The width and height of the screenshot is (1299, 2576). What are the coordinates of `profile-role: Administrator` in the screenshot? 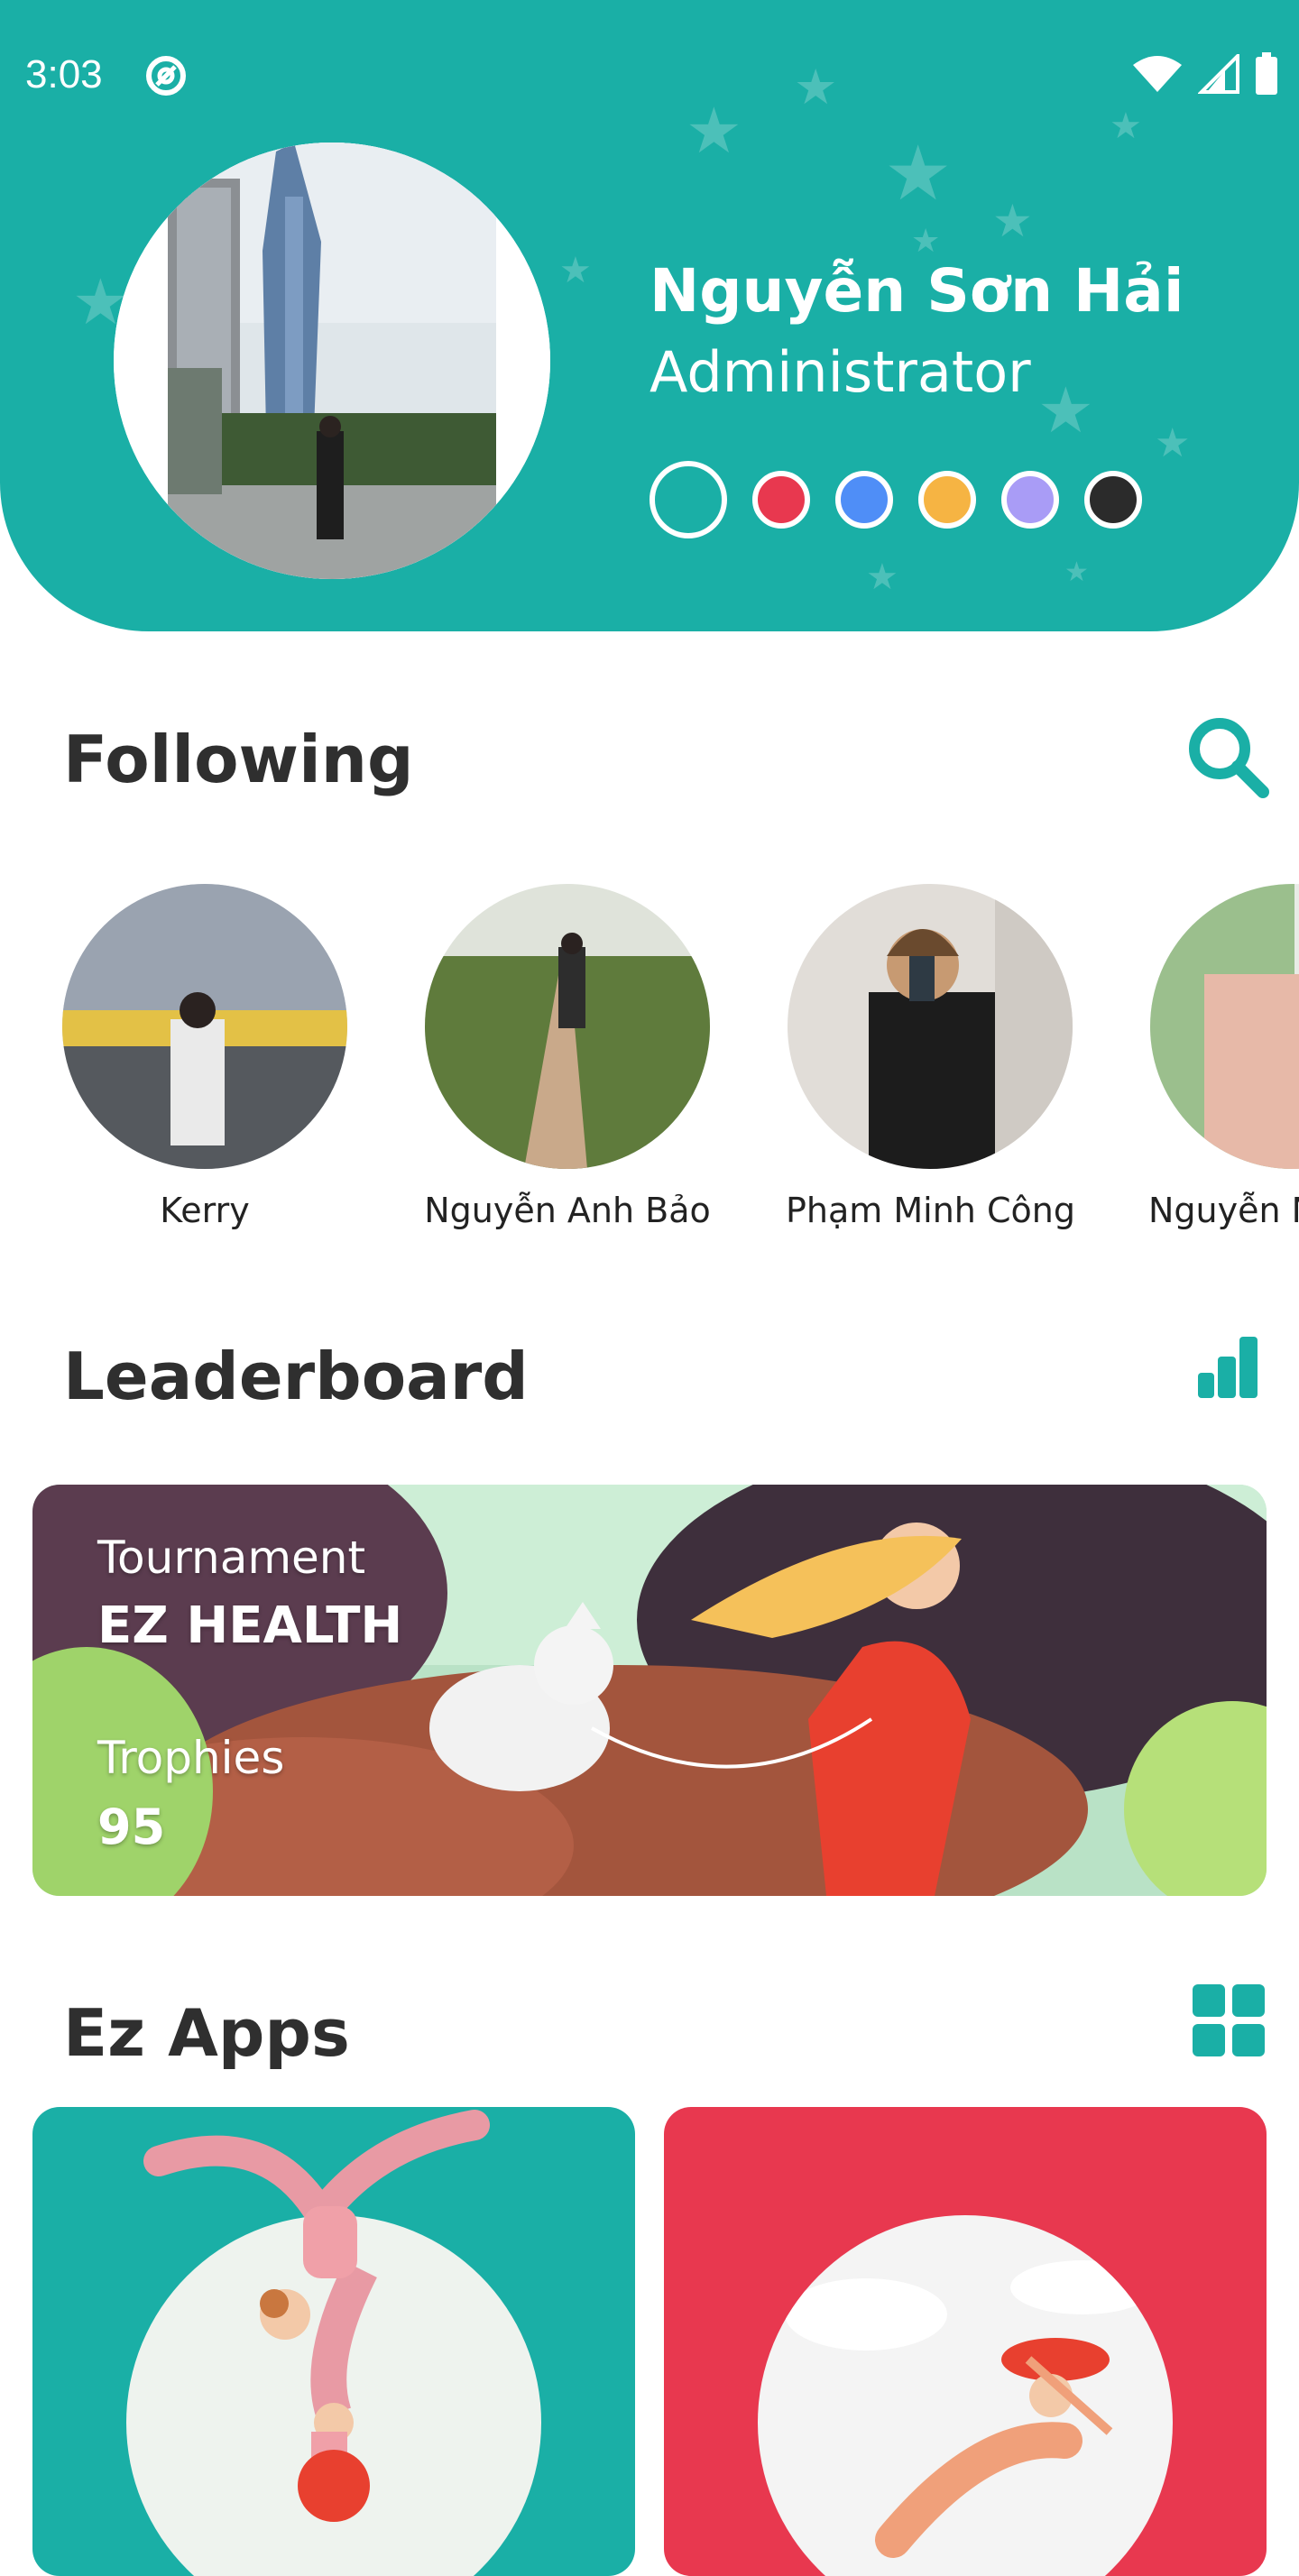 It's located at (840, 372).